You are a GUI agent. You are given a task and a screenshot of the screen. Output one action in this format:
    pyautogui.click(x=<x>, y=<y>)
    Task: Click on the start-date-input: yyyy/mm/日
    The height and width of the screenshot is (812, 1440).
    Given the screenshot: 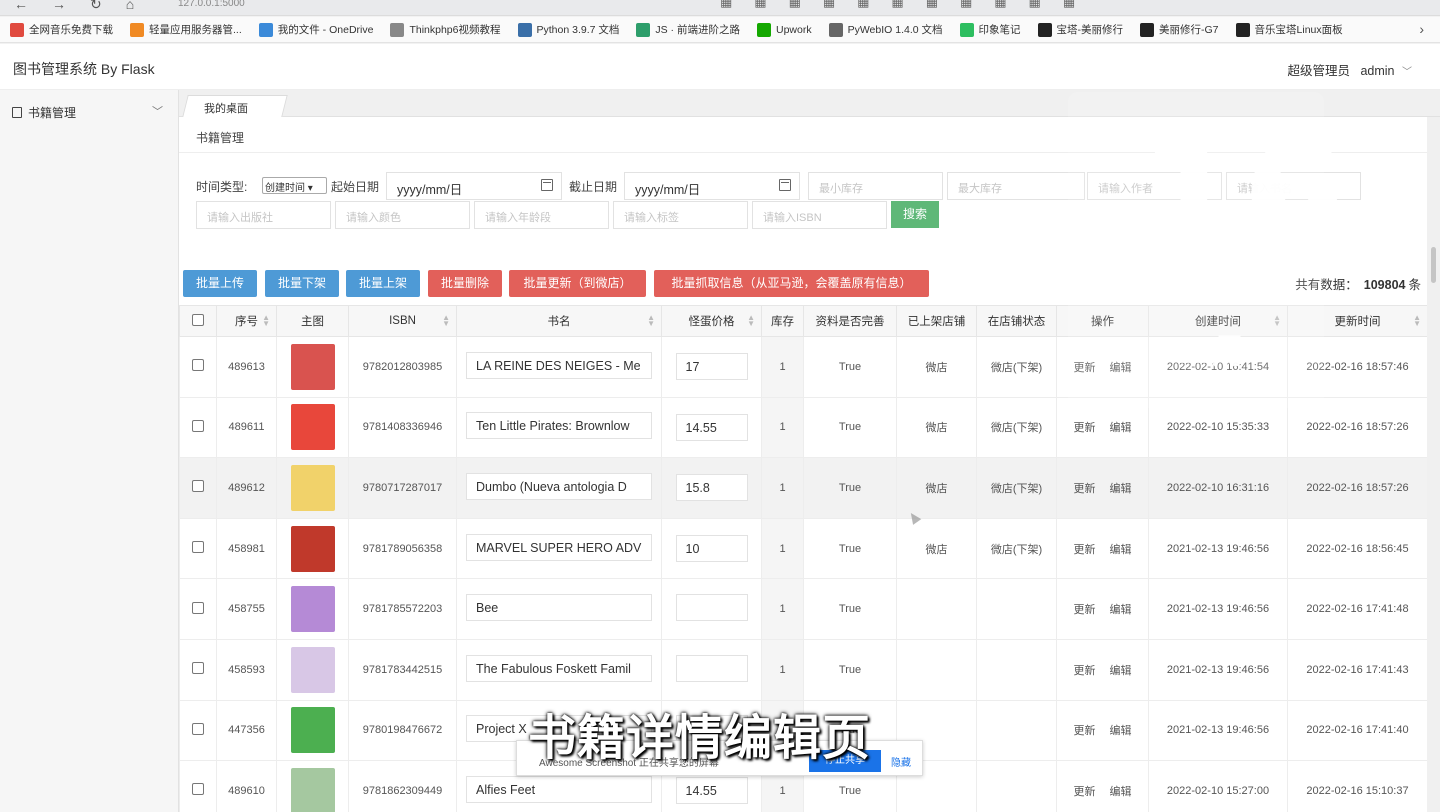 What is the action you would take?
    pyautogui.click(x=474, y=186)
    